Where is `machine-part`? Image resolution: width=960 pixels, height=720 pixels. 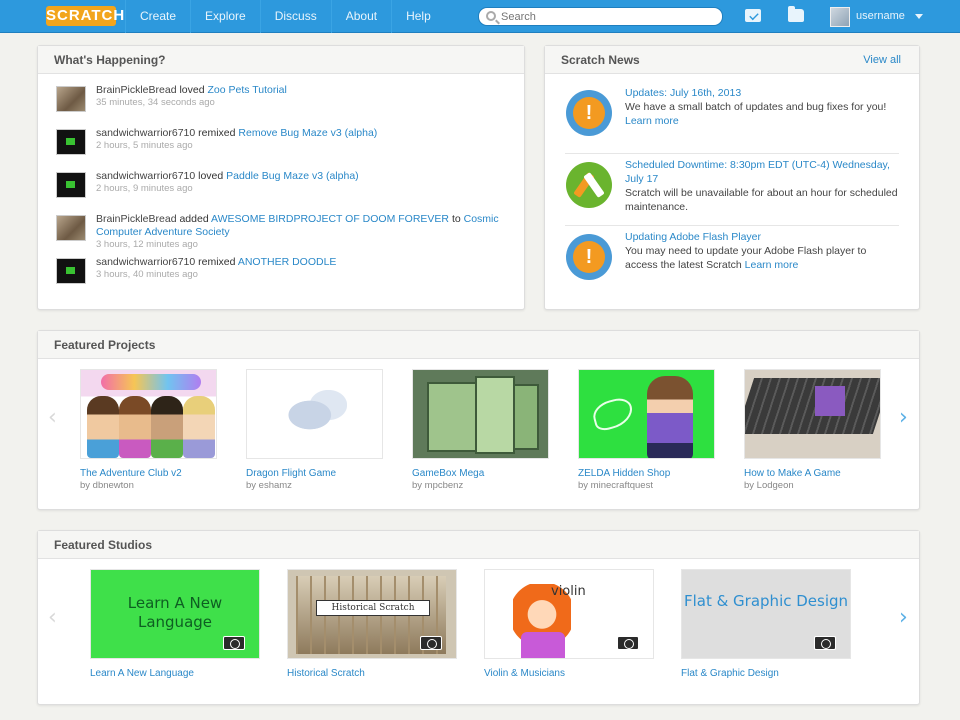
machine-part is located at coordinates (526, 417).